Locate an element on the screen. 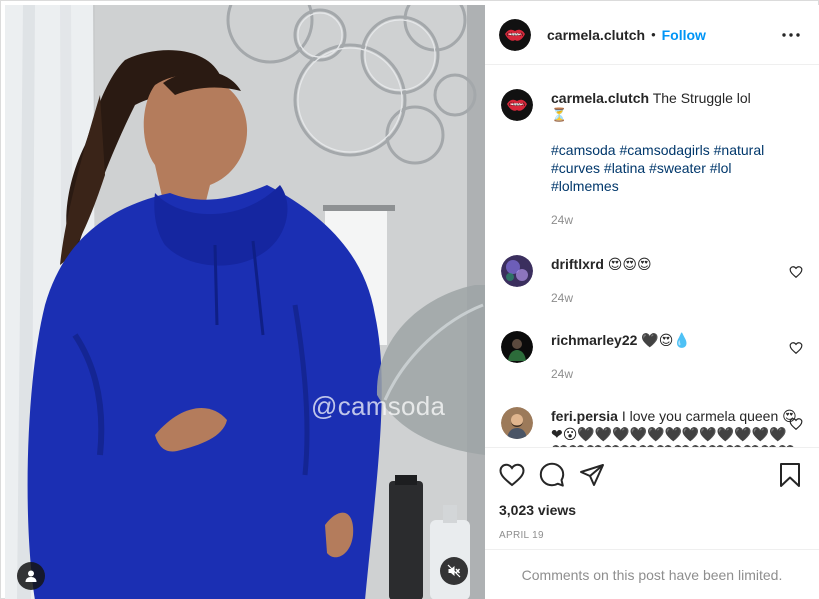  caption-text: The Struggle lol is located at coordinates (701, 98).